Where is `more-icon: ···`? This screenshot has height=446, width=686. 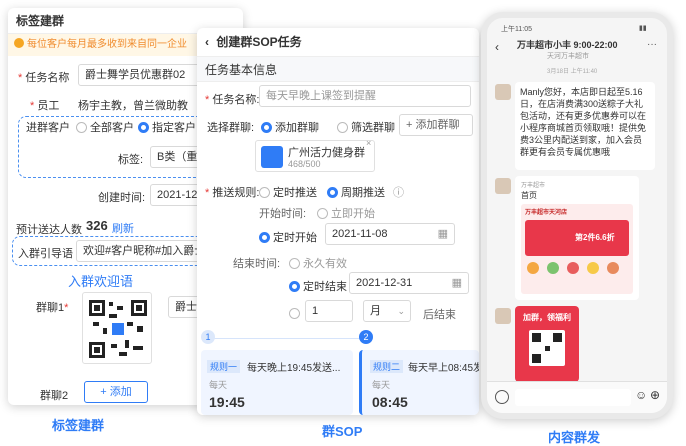
more-icon: ··· is located at coordinates (652, 44).